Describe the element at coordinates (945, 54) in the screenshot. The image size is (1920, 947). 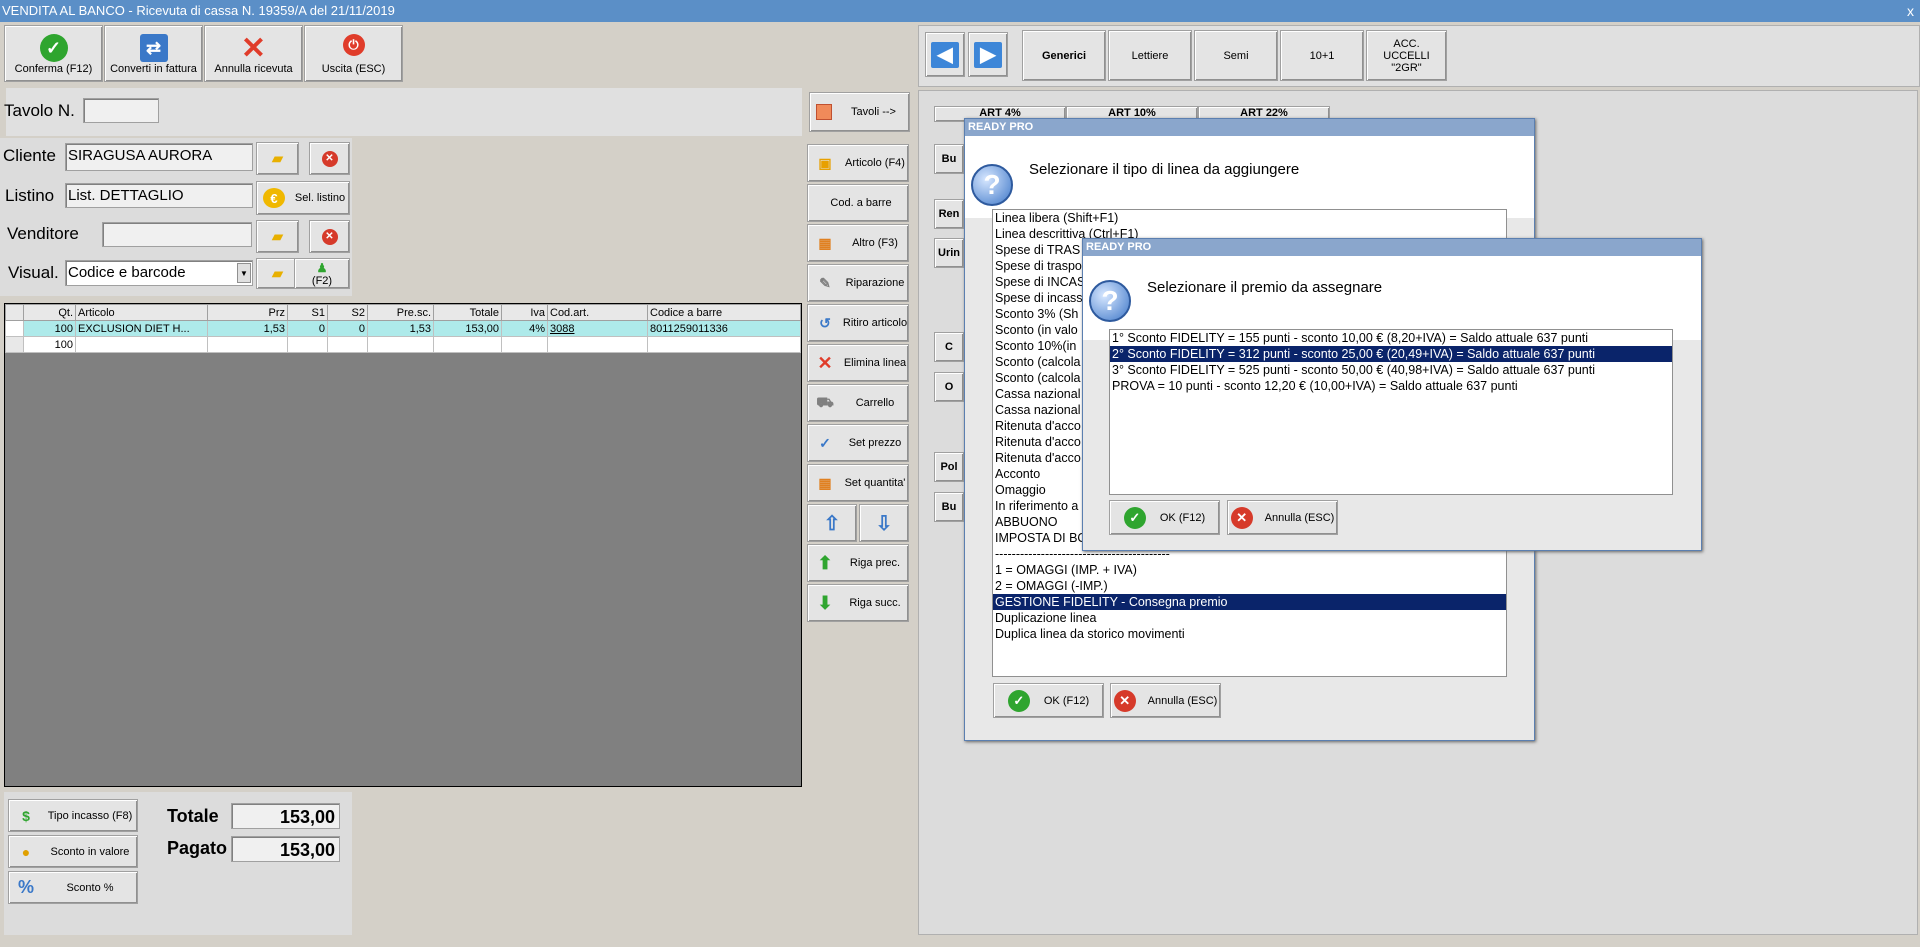
I see `prev-arrow-button: ◀` at that location.